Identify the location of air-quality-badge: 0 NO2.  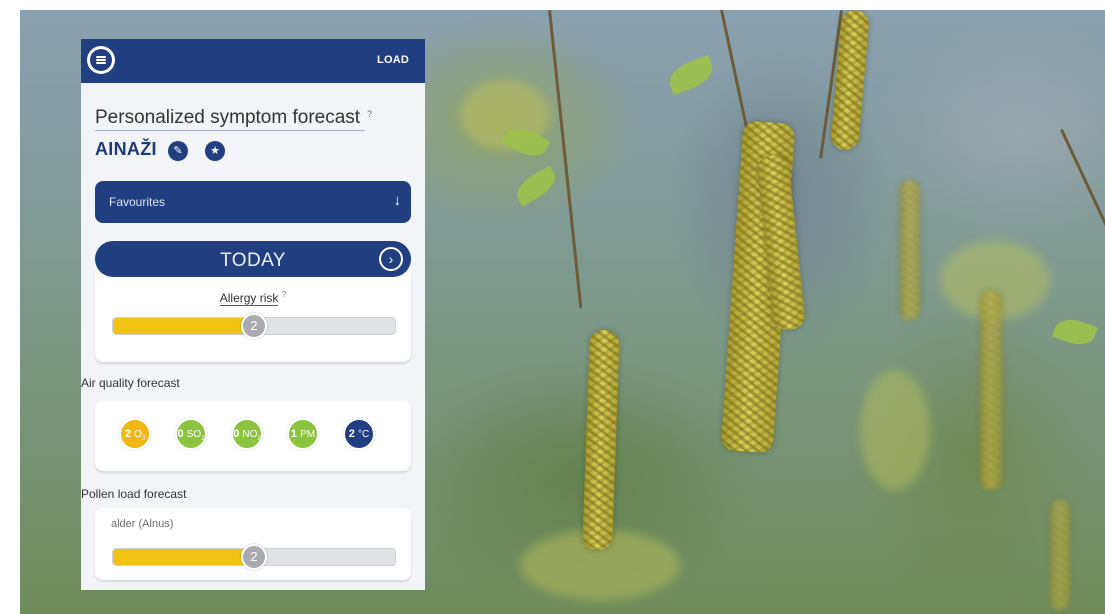
(247, 434).